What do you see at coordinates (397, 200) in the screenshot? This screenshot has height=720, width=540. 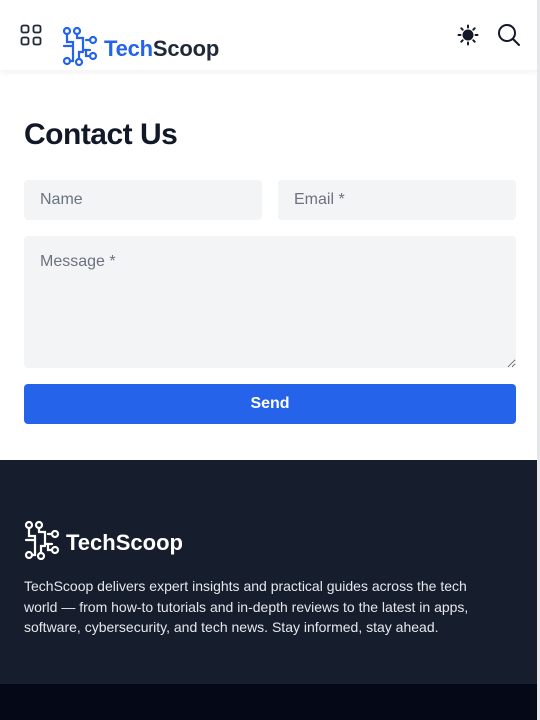 I see `email-field` at bounding box center [397, 200].